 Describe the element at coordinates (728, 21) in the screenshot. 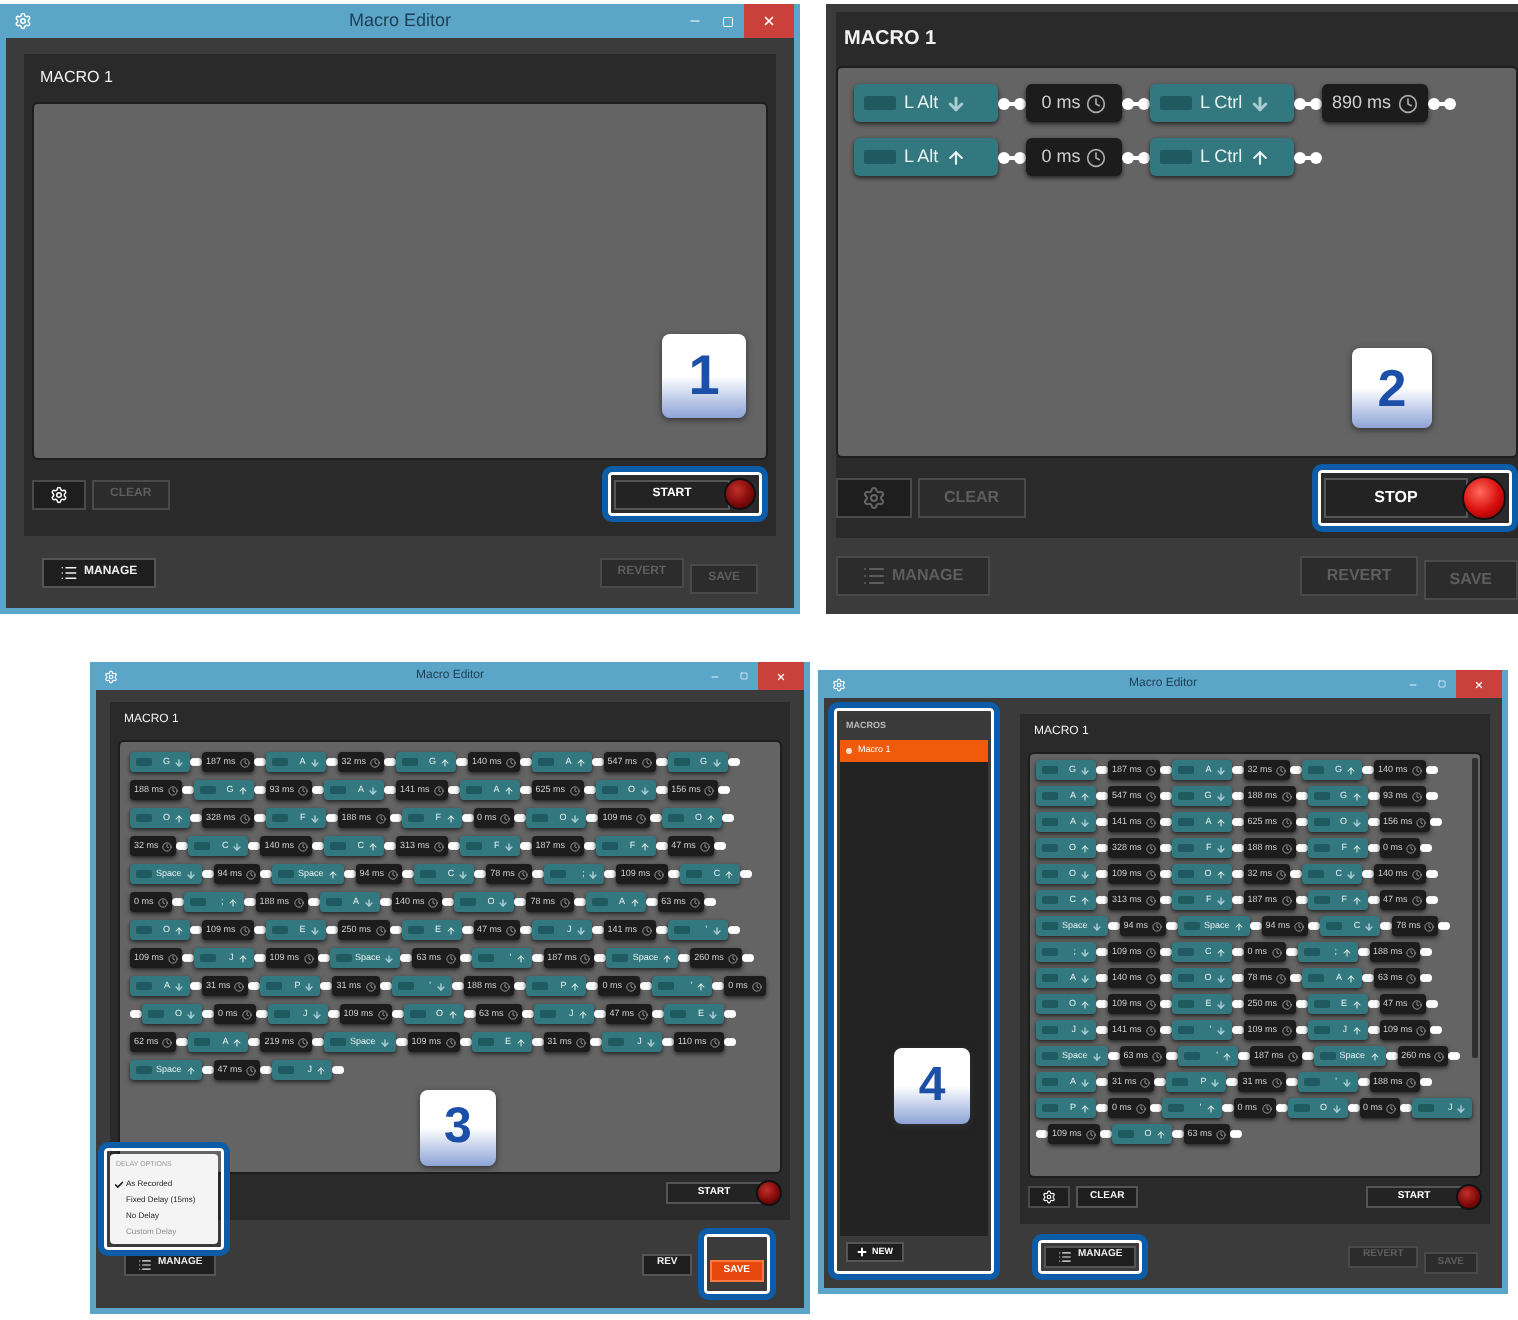

I see `maximize-icon` at that location.